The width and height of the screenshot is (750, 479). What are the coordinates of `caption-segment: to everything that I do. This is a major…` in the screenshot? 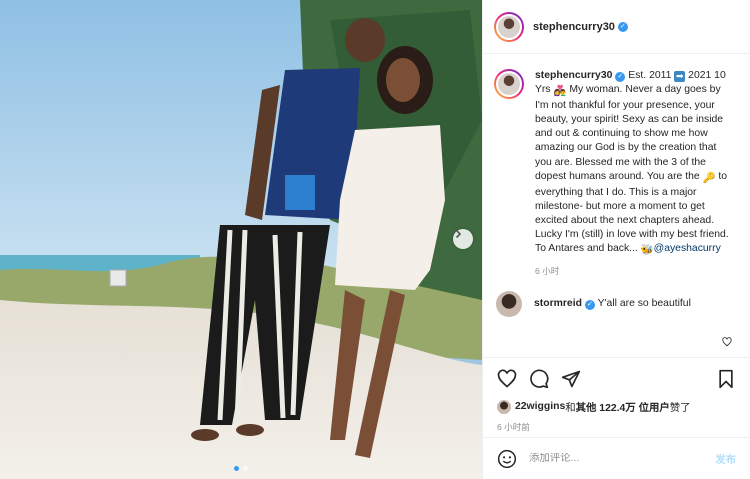 It's located at (632, 212).